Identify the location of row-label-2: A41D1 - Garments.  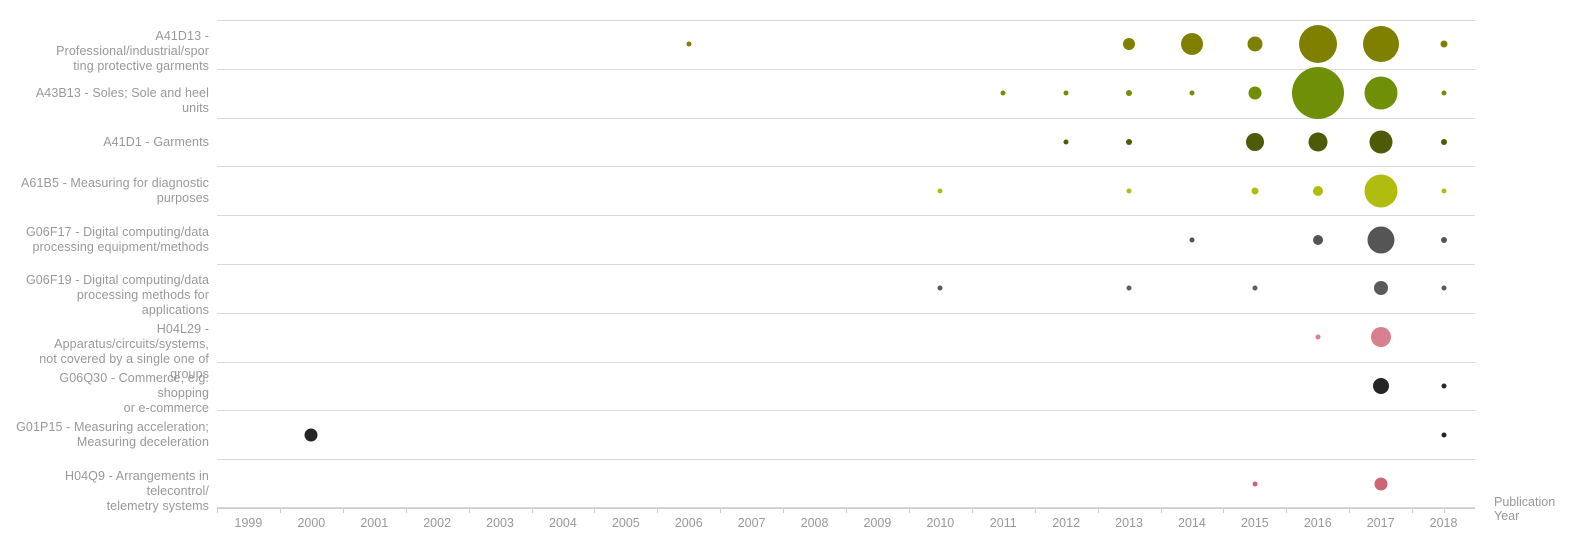
(109, 142).